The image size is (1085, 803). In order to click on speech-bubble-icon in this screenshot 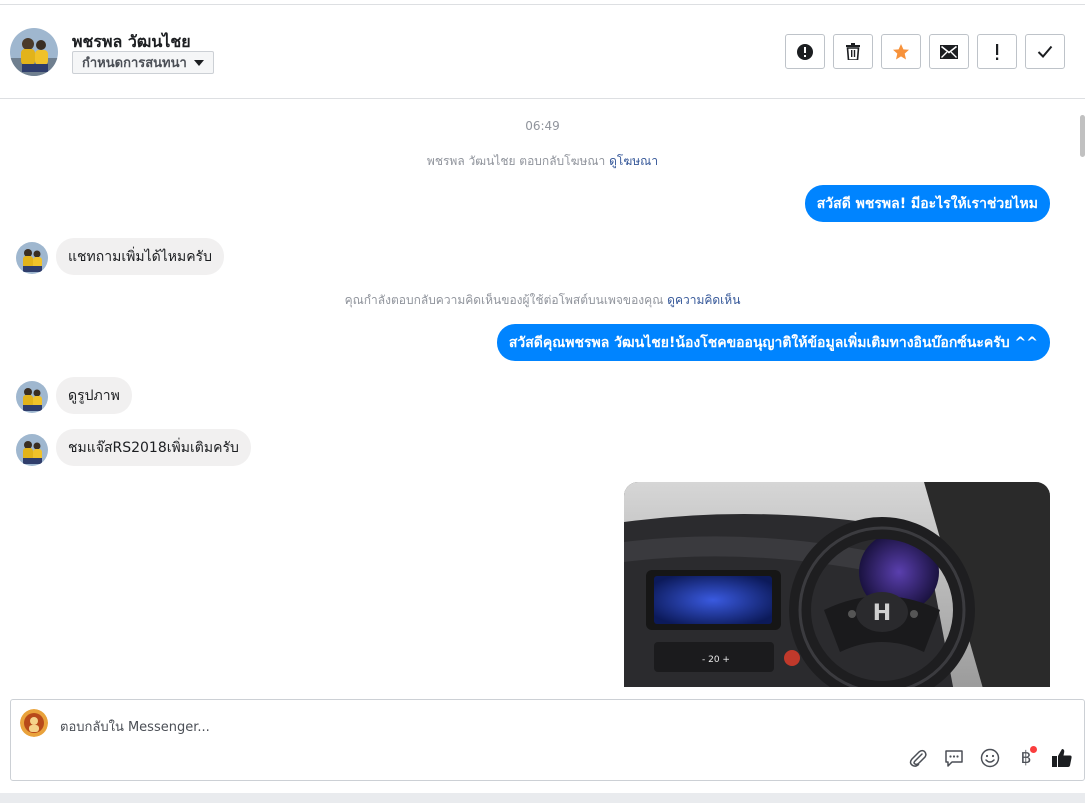, I will do `click(954, 758)`.